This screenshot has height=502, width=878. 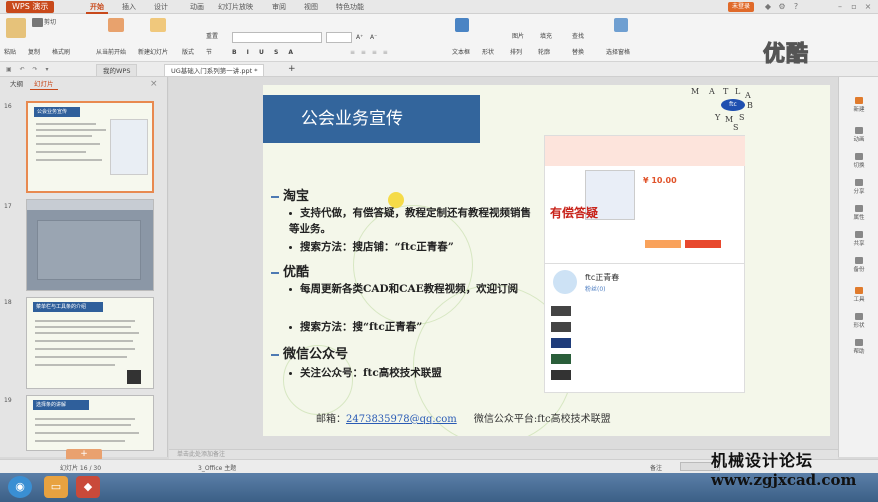 What do you see at coordinates (8, 302) in the screenshot?
I see `slide-number: 18` at bounding box center [8, 302].